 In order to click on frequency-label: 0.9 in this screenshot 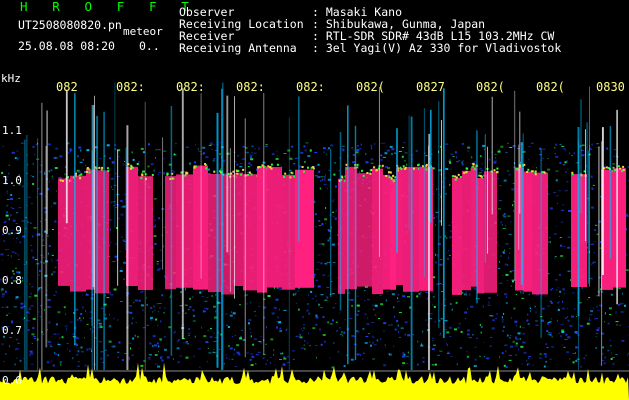, I will do `click(12, 230)`.